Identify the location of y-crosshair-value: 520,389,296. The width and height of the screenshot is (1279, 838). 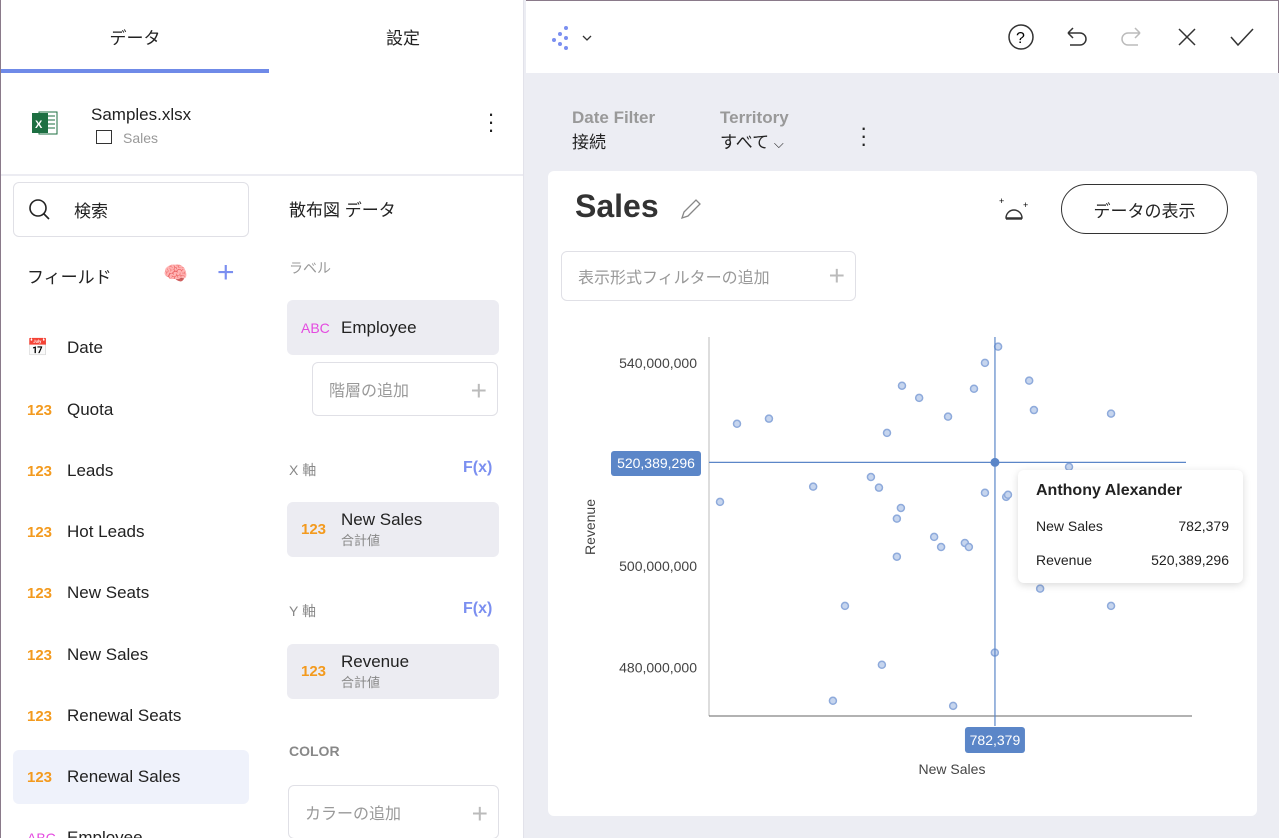
(656, 463).